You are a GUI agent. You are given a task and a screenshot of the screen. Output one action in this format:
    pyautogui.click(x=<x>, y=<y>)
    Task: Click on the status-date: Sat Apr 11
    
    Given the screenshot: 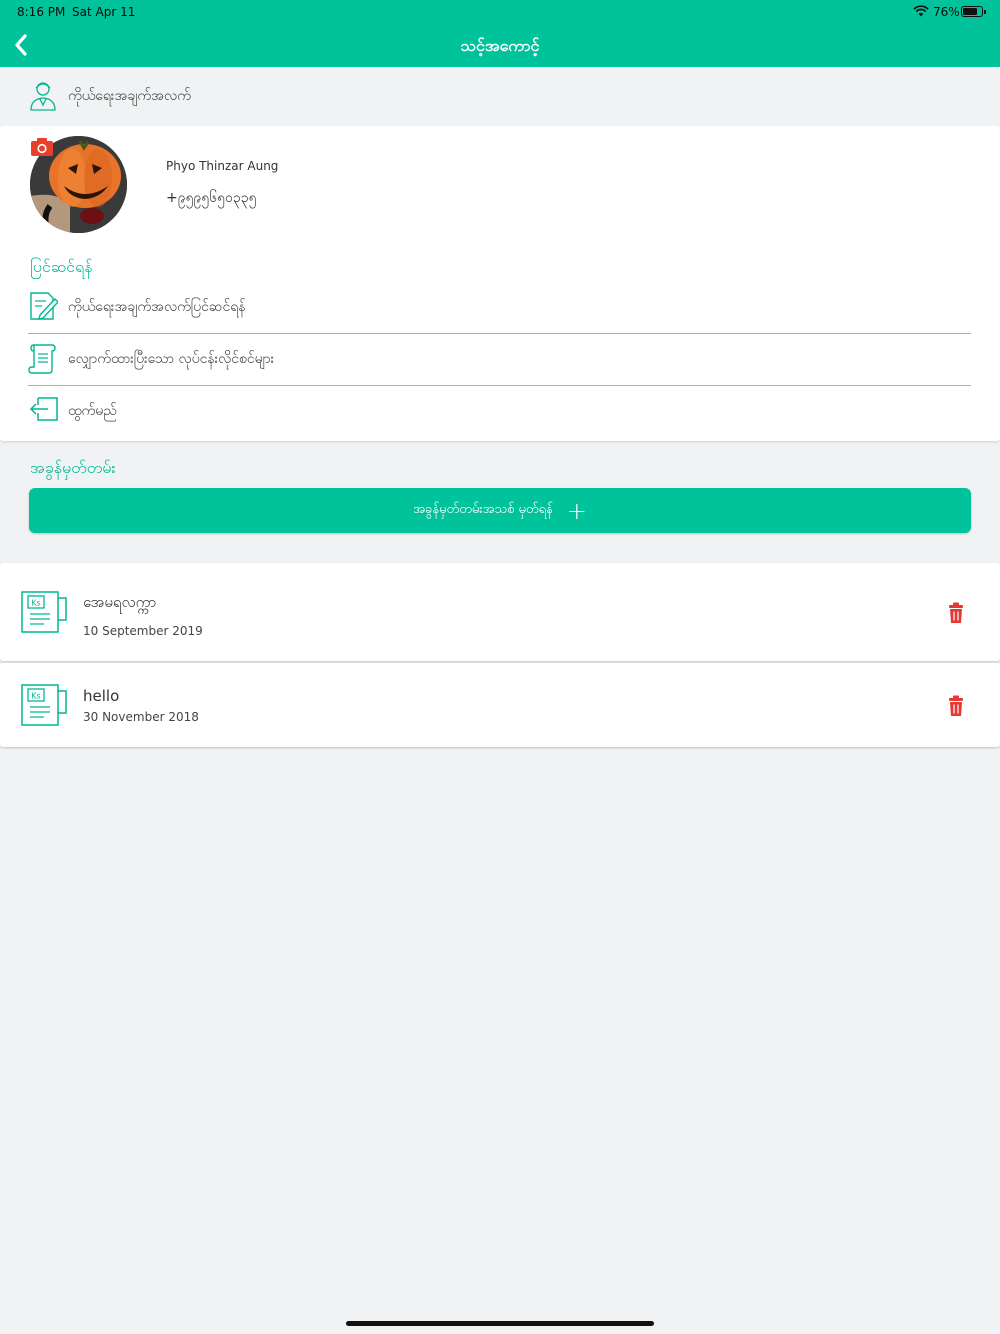 What is the action you would take?
    pyautogui.click(x=104, y=12)
    